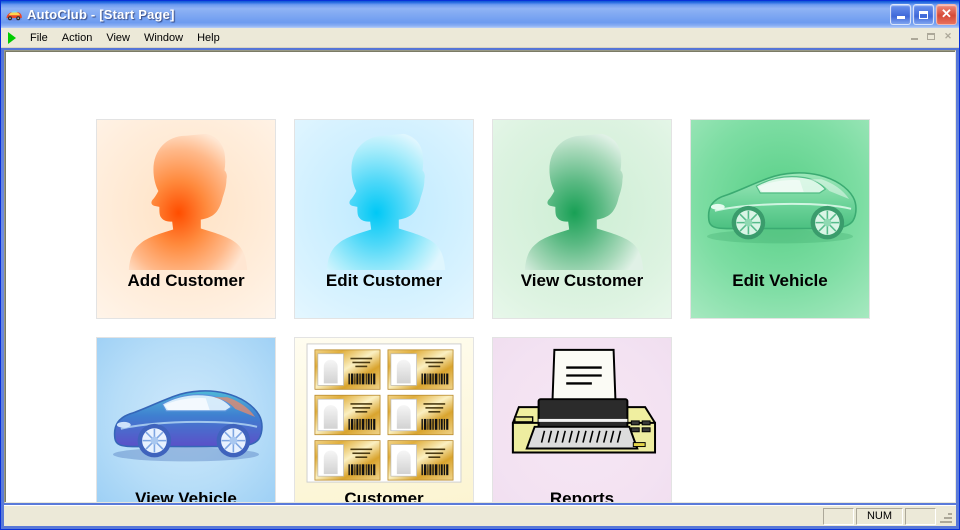 The image size is (960, 530). Describe the element at coordinates (101, 14) in the screenshot. I see `window-title: AutoClub - [Start Page]` at that location.